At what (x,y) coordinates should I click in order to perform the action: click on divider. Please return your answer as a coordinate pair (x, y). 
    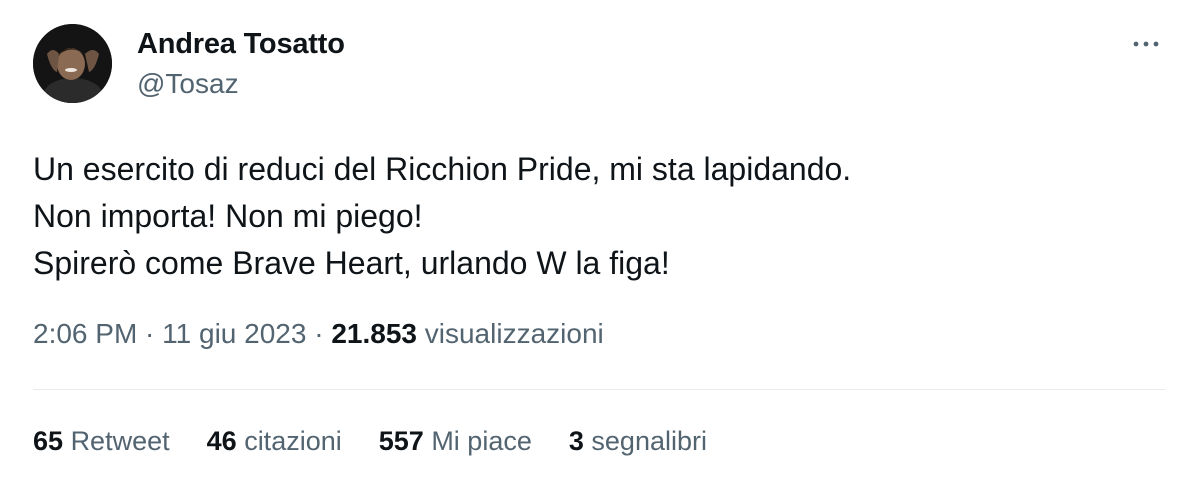
    Looking at the image, I should click on (599, 389).